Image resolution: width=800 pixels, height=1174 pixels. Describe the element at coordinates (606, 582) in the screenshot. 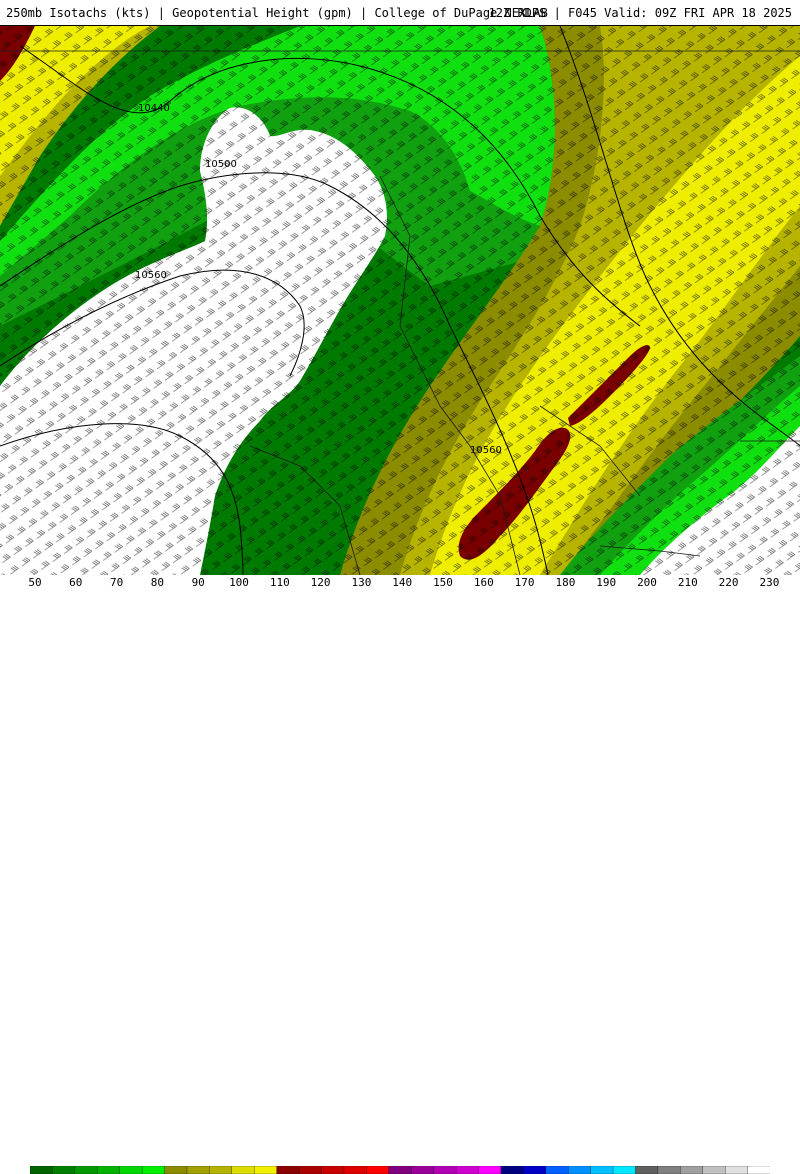

I see `colorbar-tick-label: 190` at that location.